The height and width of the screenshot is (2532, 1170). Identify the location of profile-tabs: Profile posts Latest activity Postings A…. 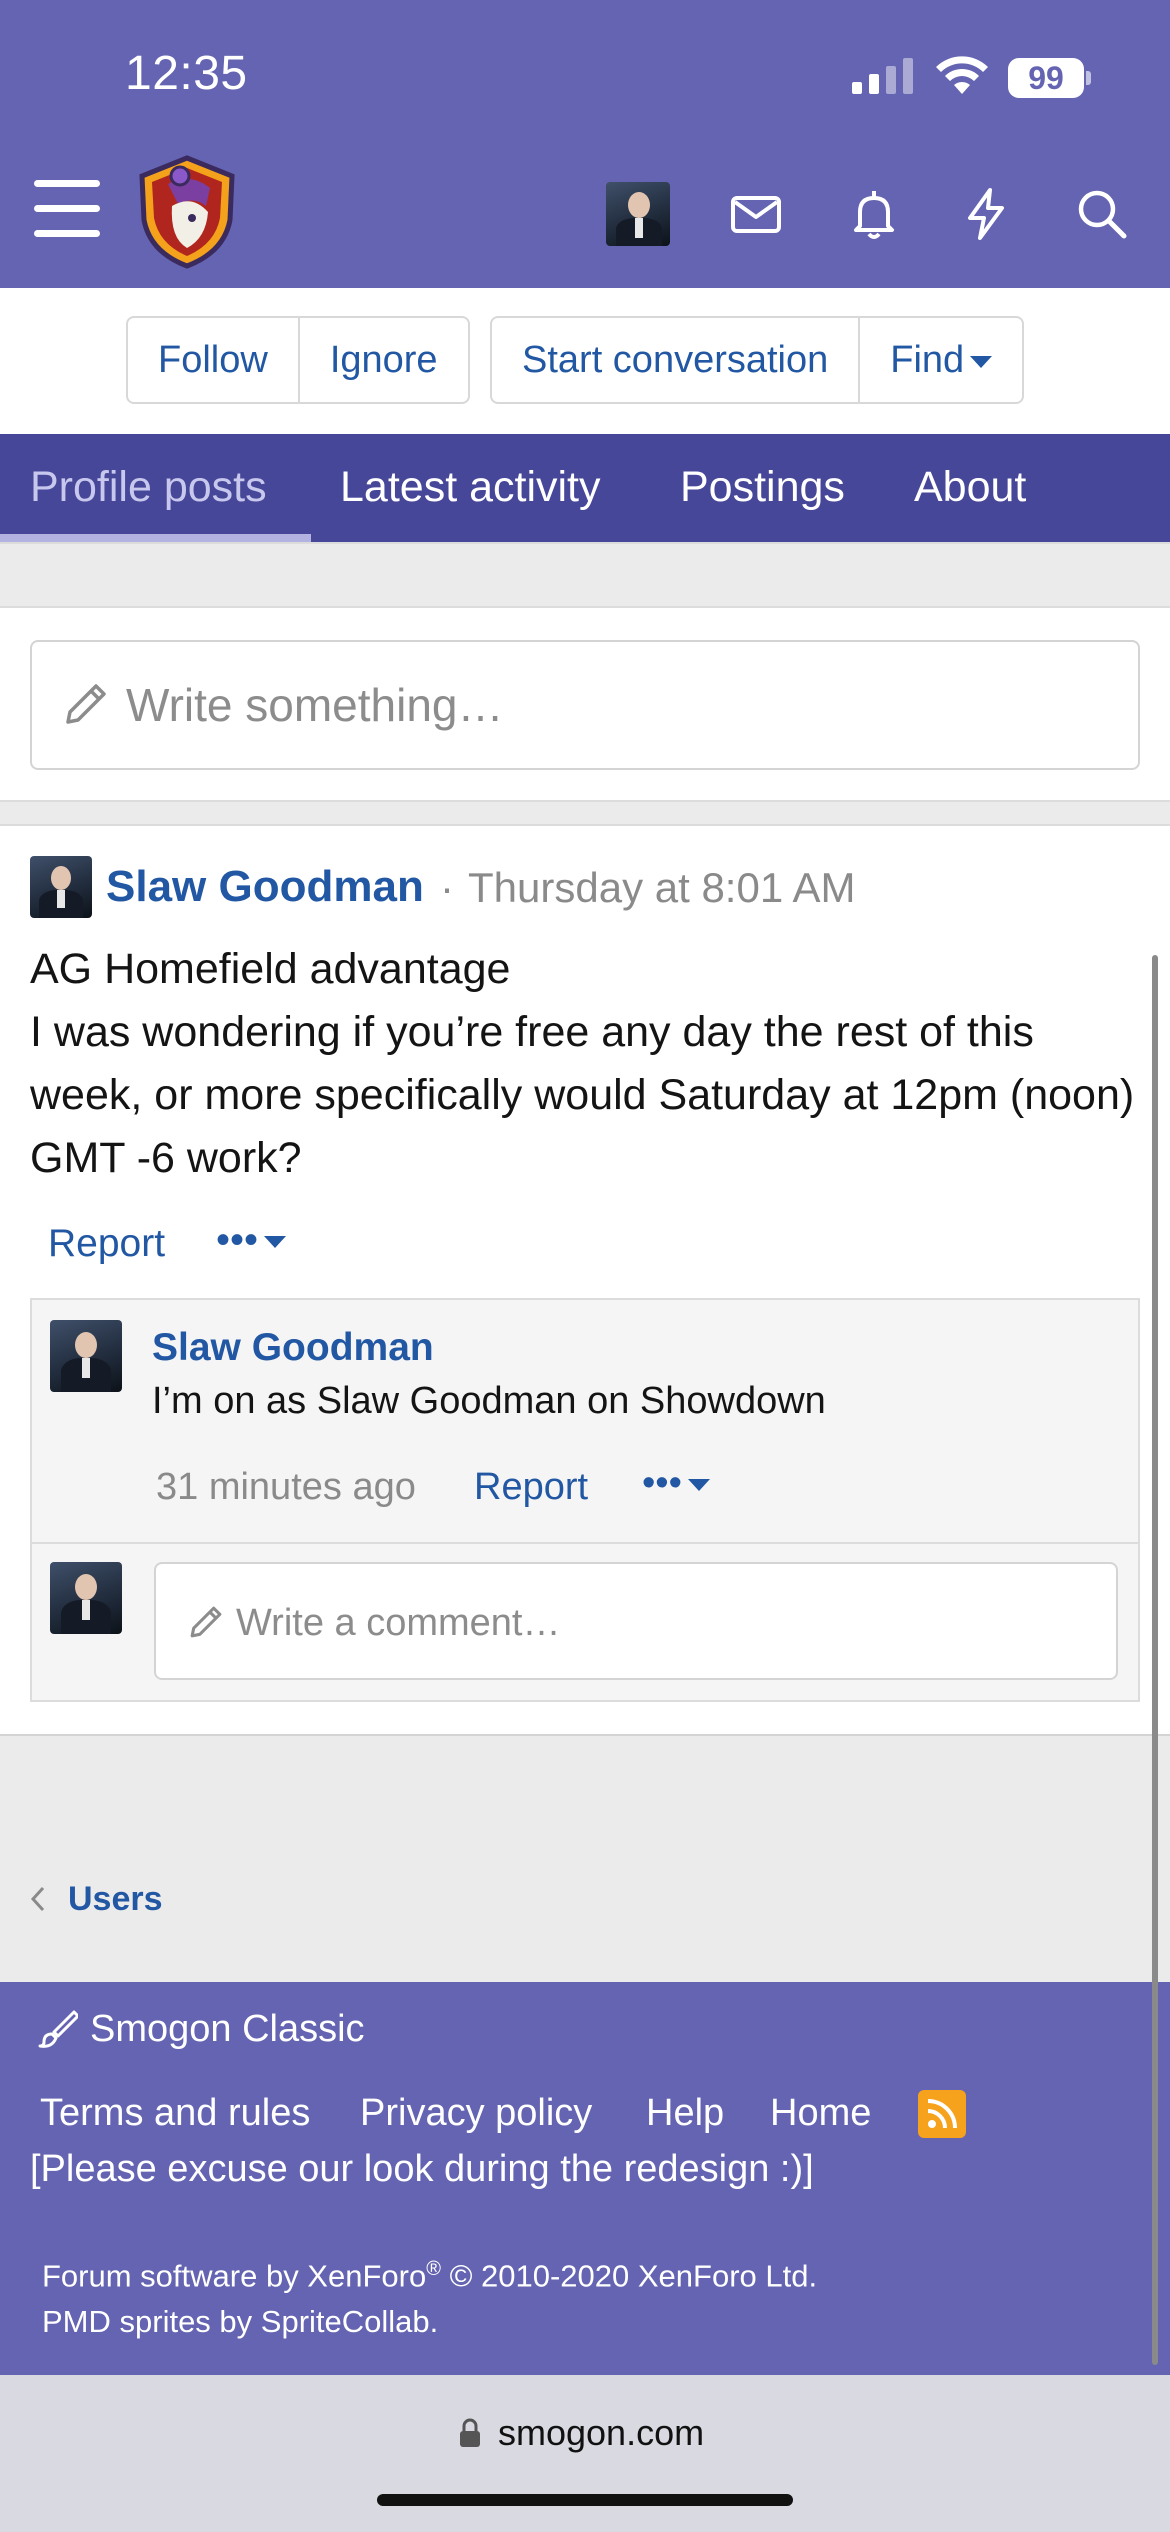
(585, 488).